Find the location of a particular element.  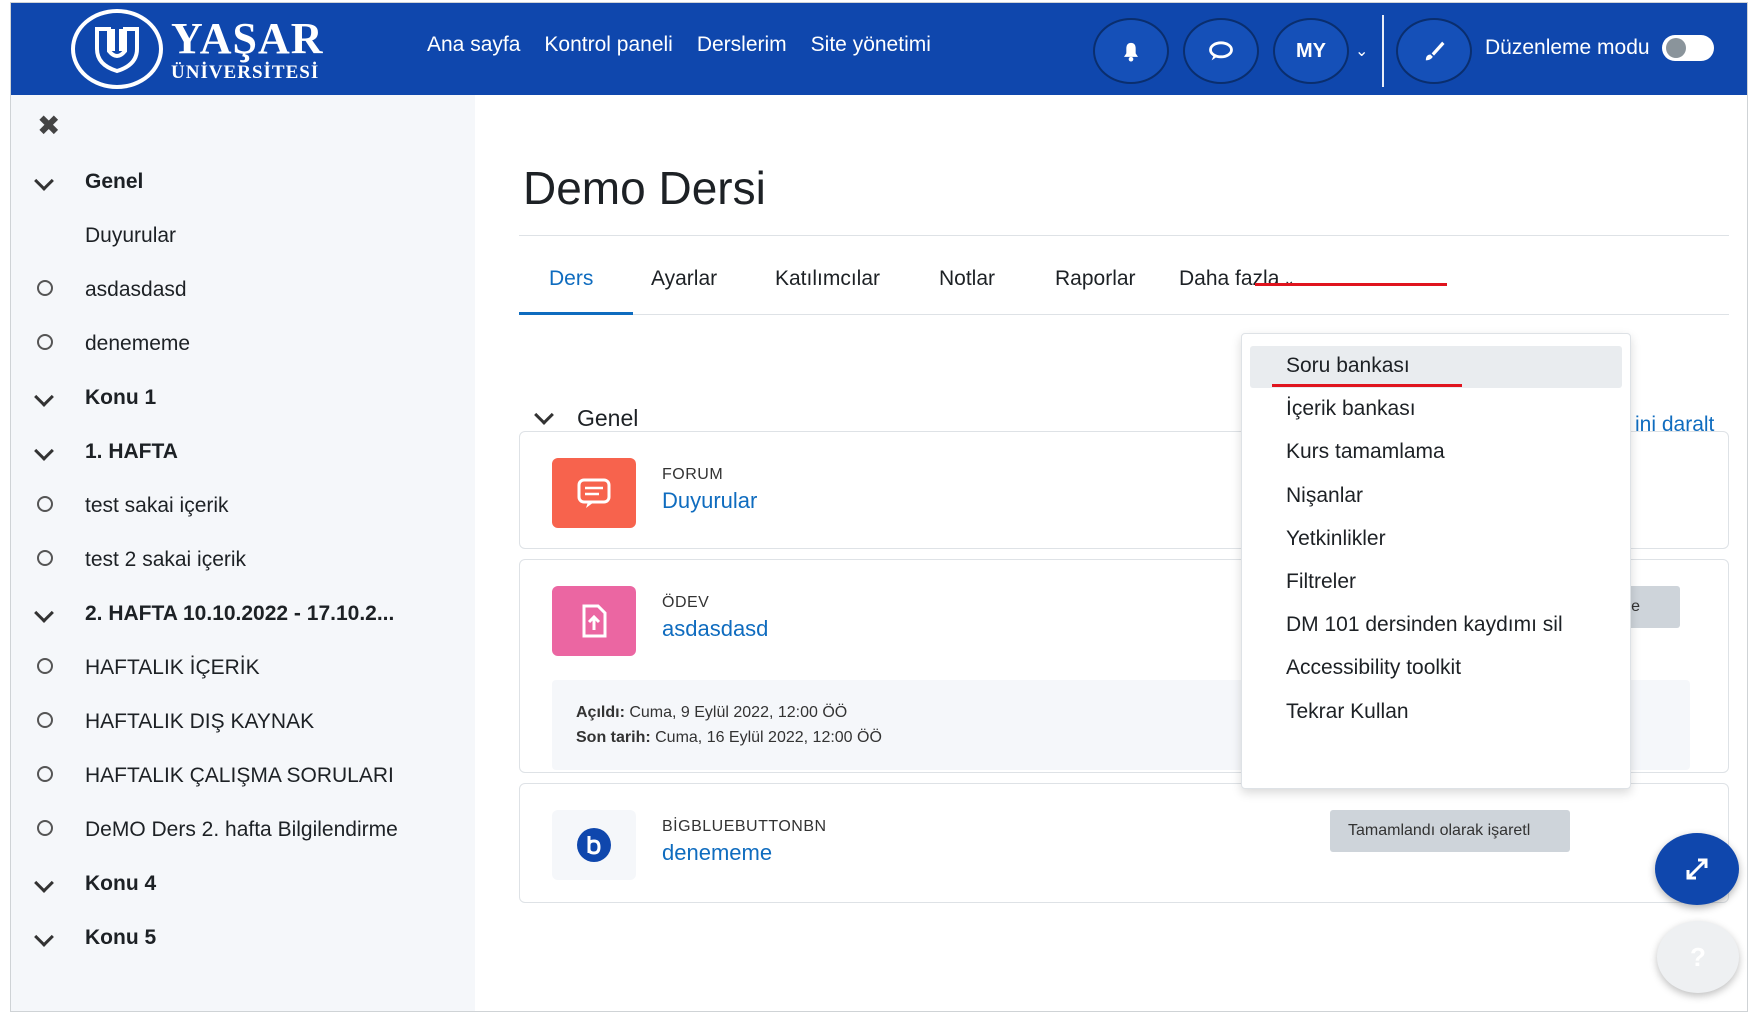

title-divider is located at coordinates (1124, 235).